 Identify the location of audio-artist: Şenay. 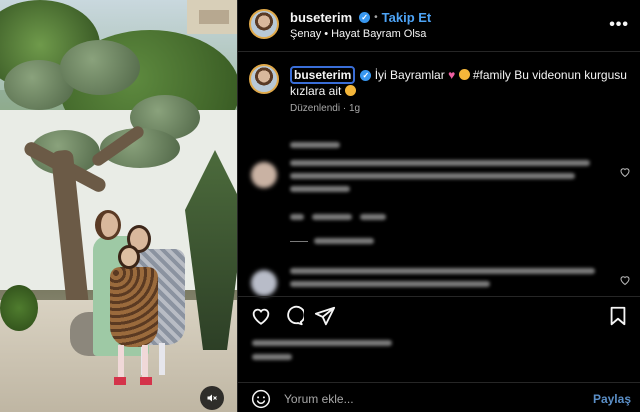
(305, 34).